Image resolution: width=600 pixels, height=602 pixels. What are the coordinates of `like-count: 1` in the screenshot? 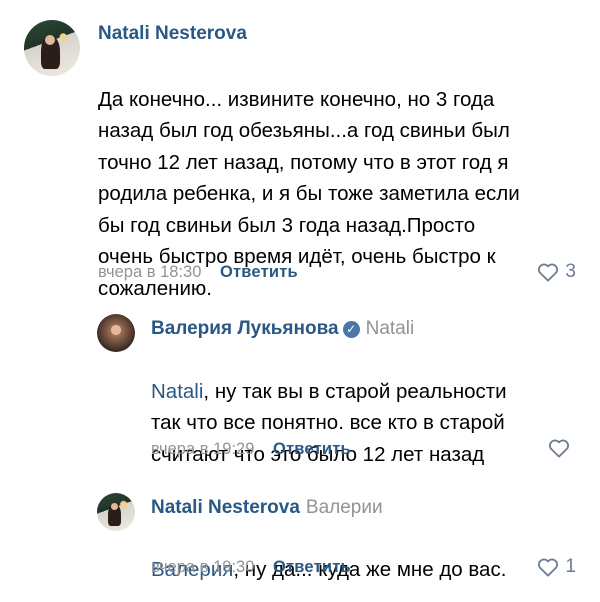 It's located at (570, 566).